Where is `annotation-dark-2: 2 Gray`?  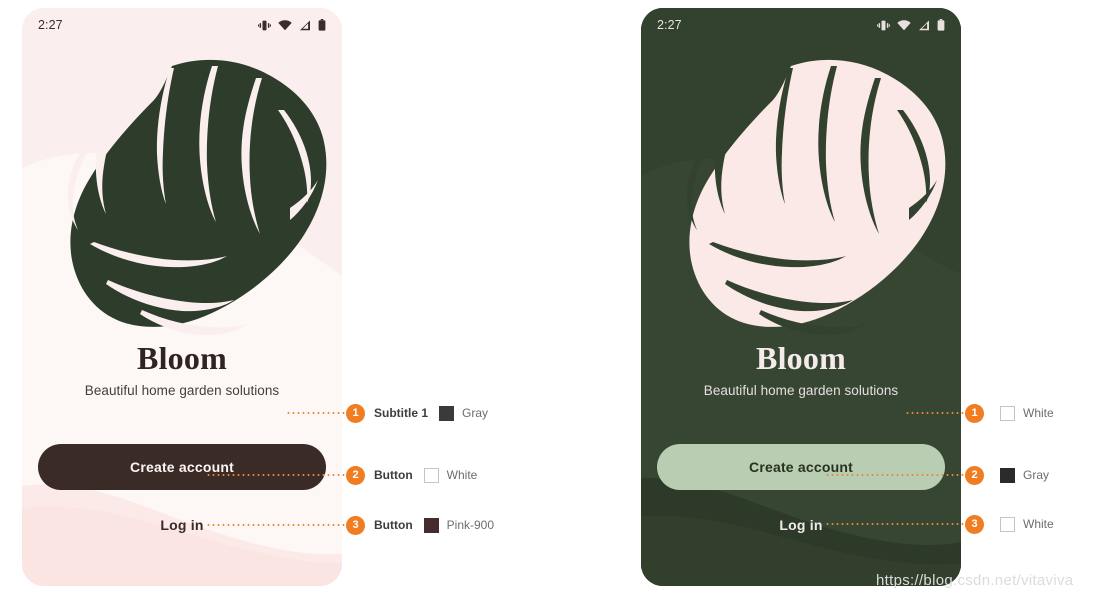 annotation-dark-2: 2 Gray is located at coordinates (937, 475).